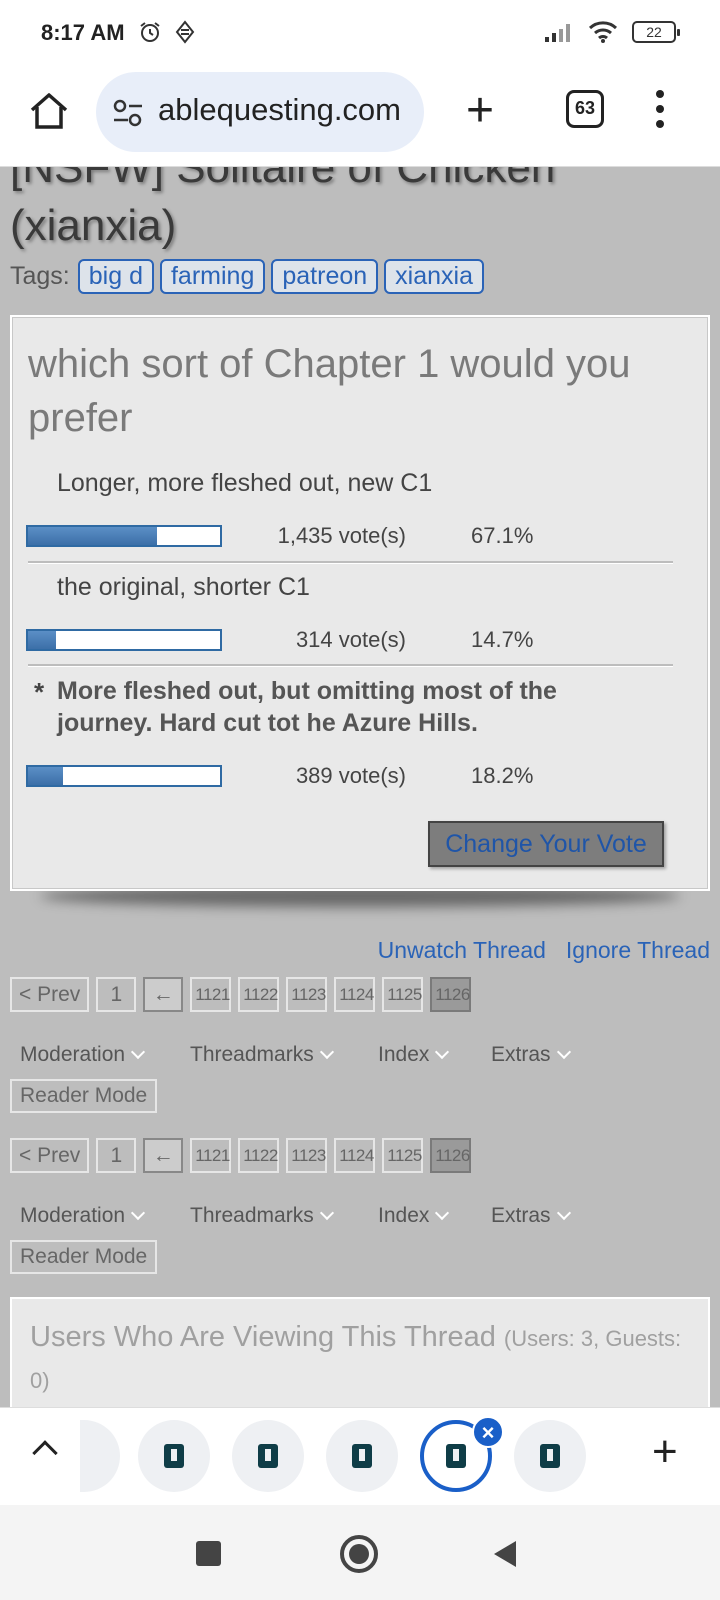 This screenshot has width=720, height=1600. Describe the element at coordinates (350, 562) in the screenshot. I see `poll-divider` at that location.